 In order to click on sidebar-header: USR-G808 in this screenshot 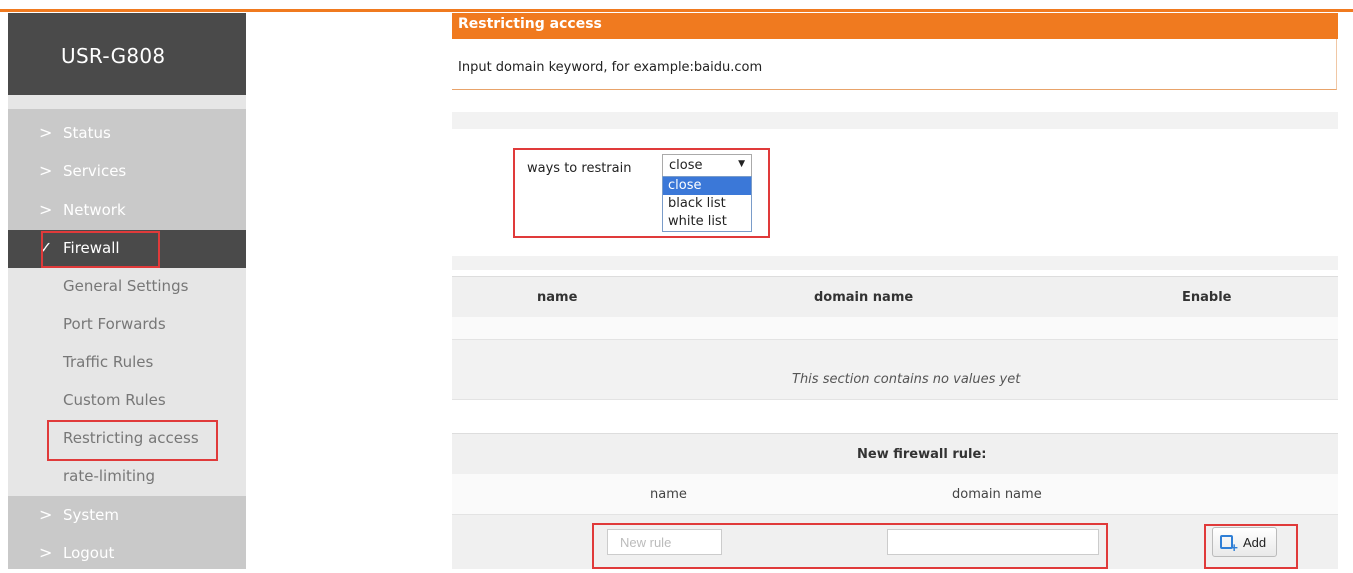, I will do `click(127, 54)`.